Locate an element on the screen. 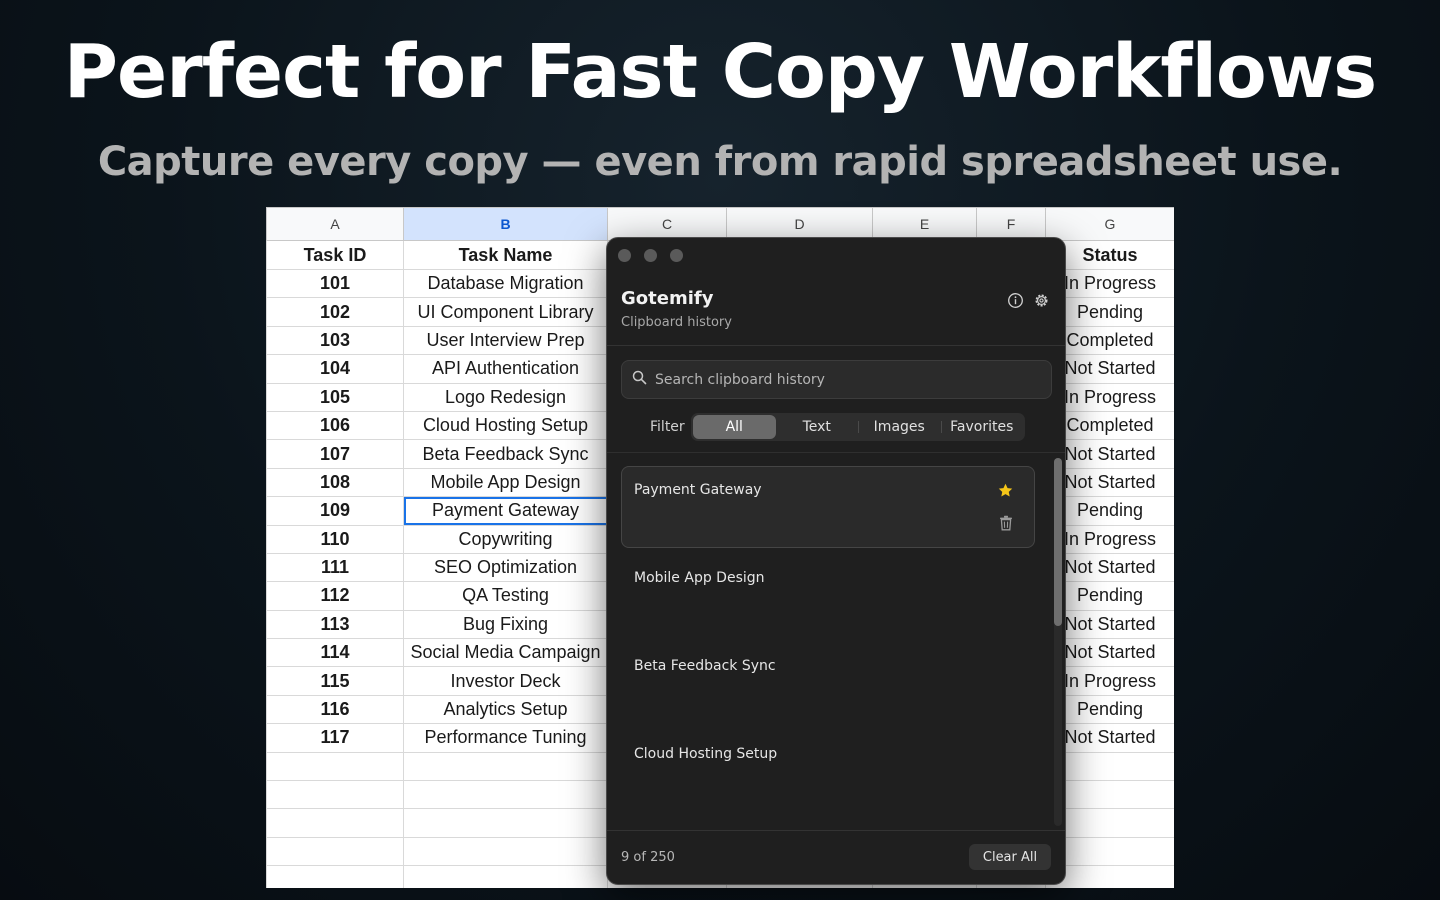 The image size is (1440, 900). cell-task-id: 114 is located at coordinates (335, 653).